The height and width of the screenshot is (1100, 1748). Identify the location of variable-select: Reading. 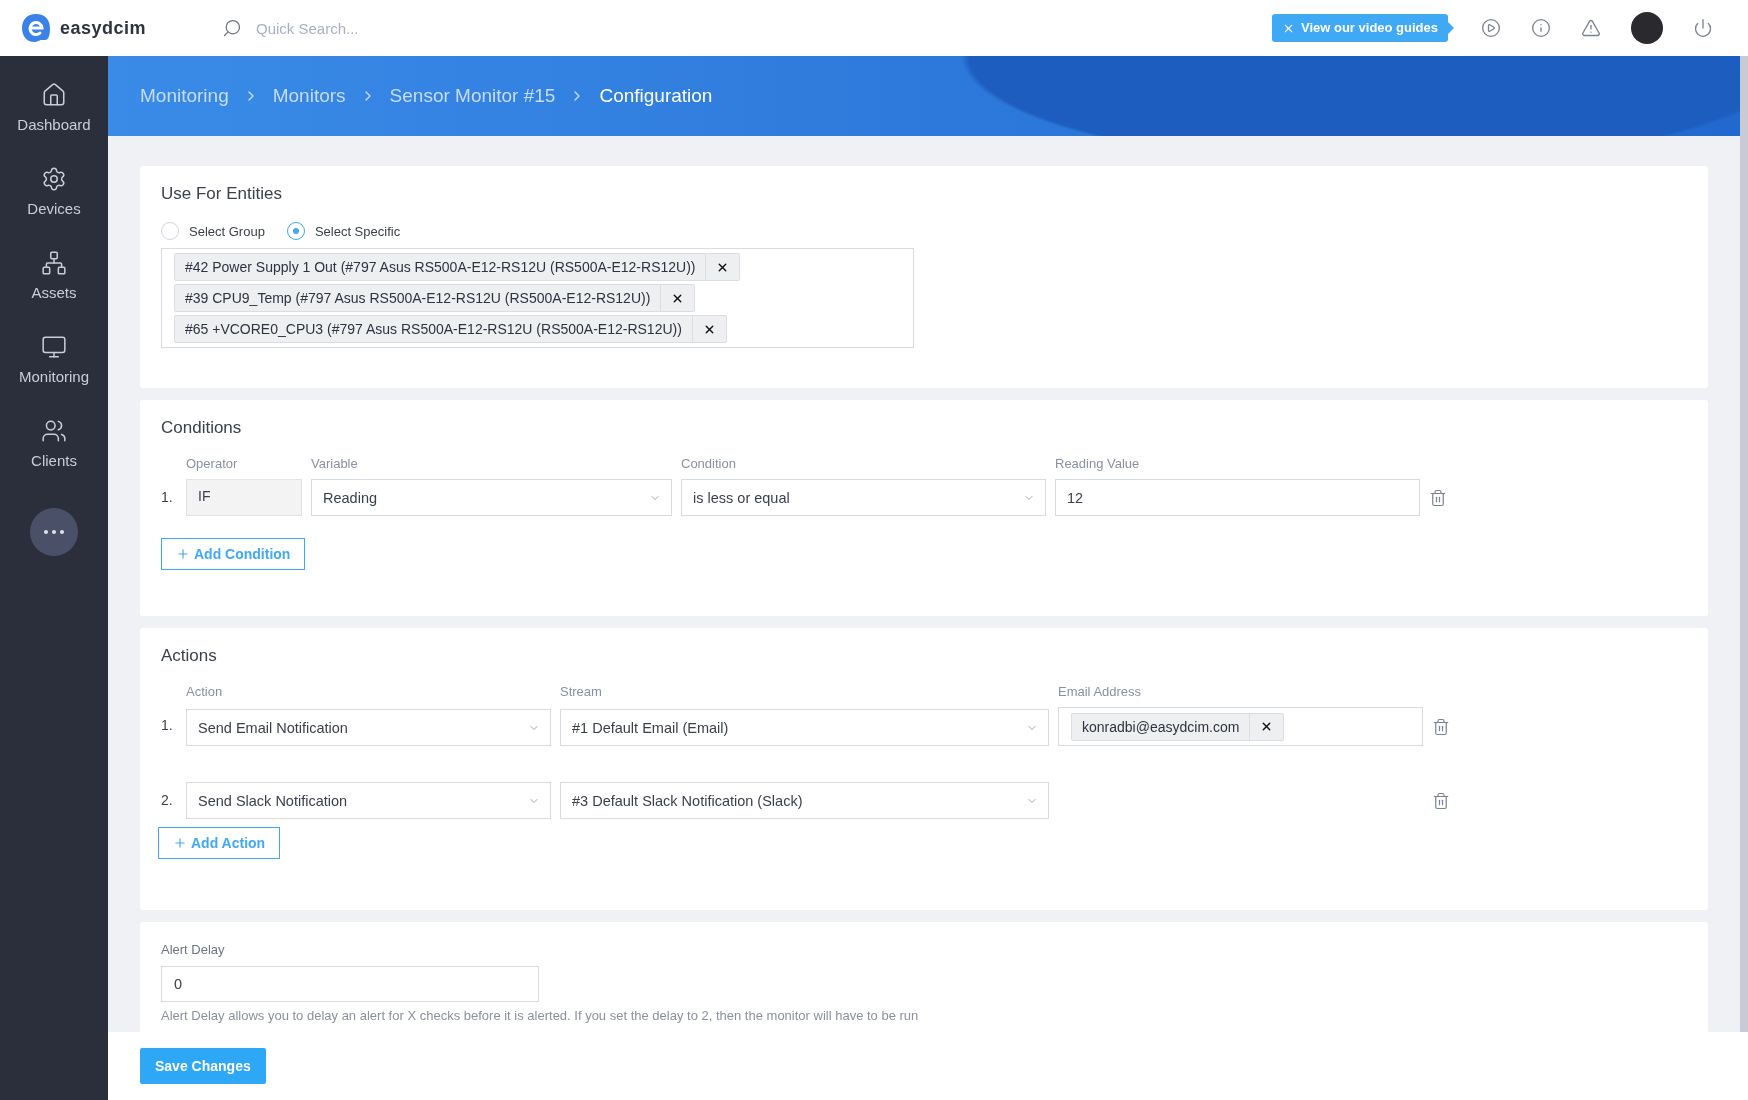
(491, 497).